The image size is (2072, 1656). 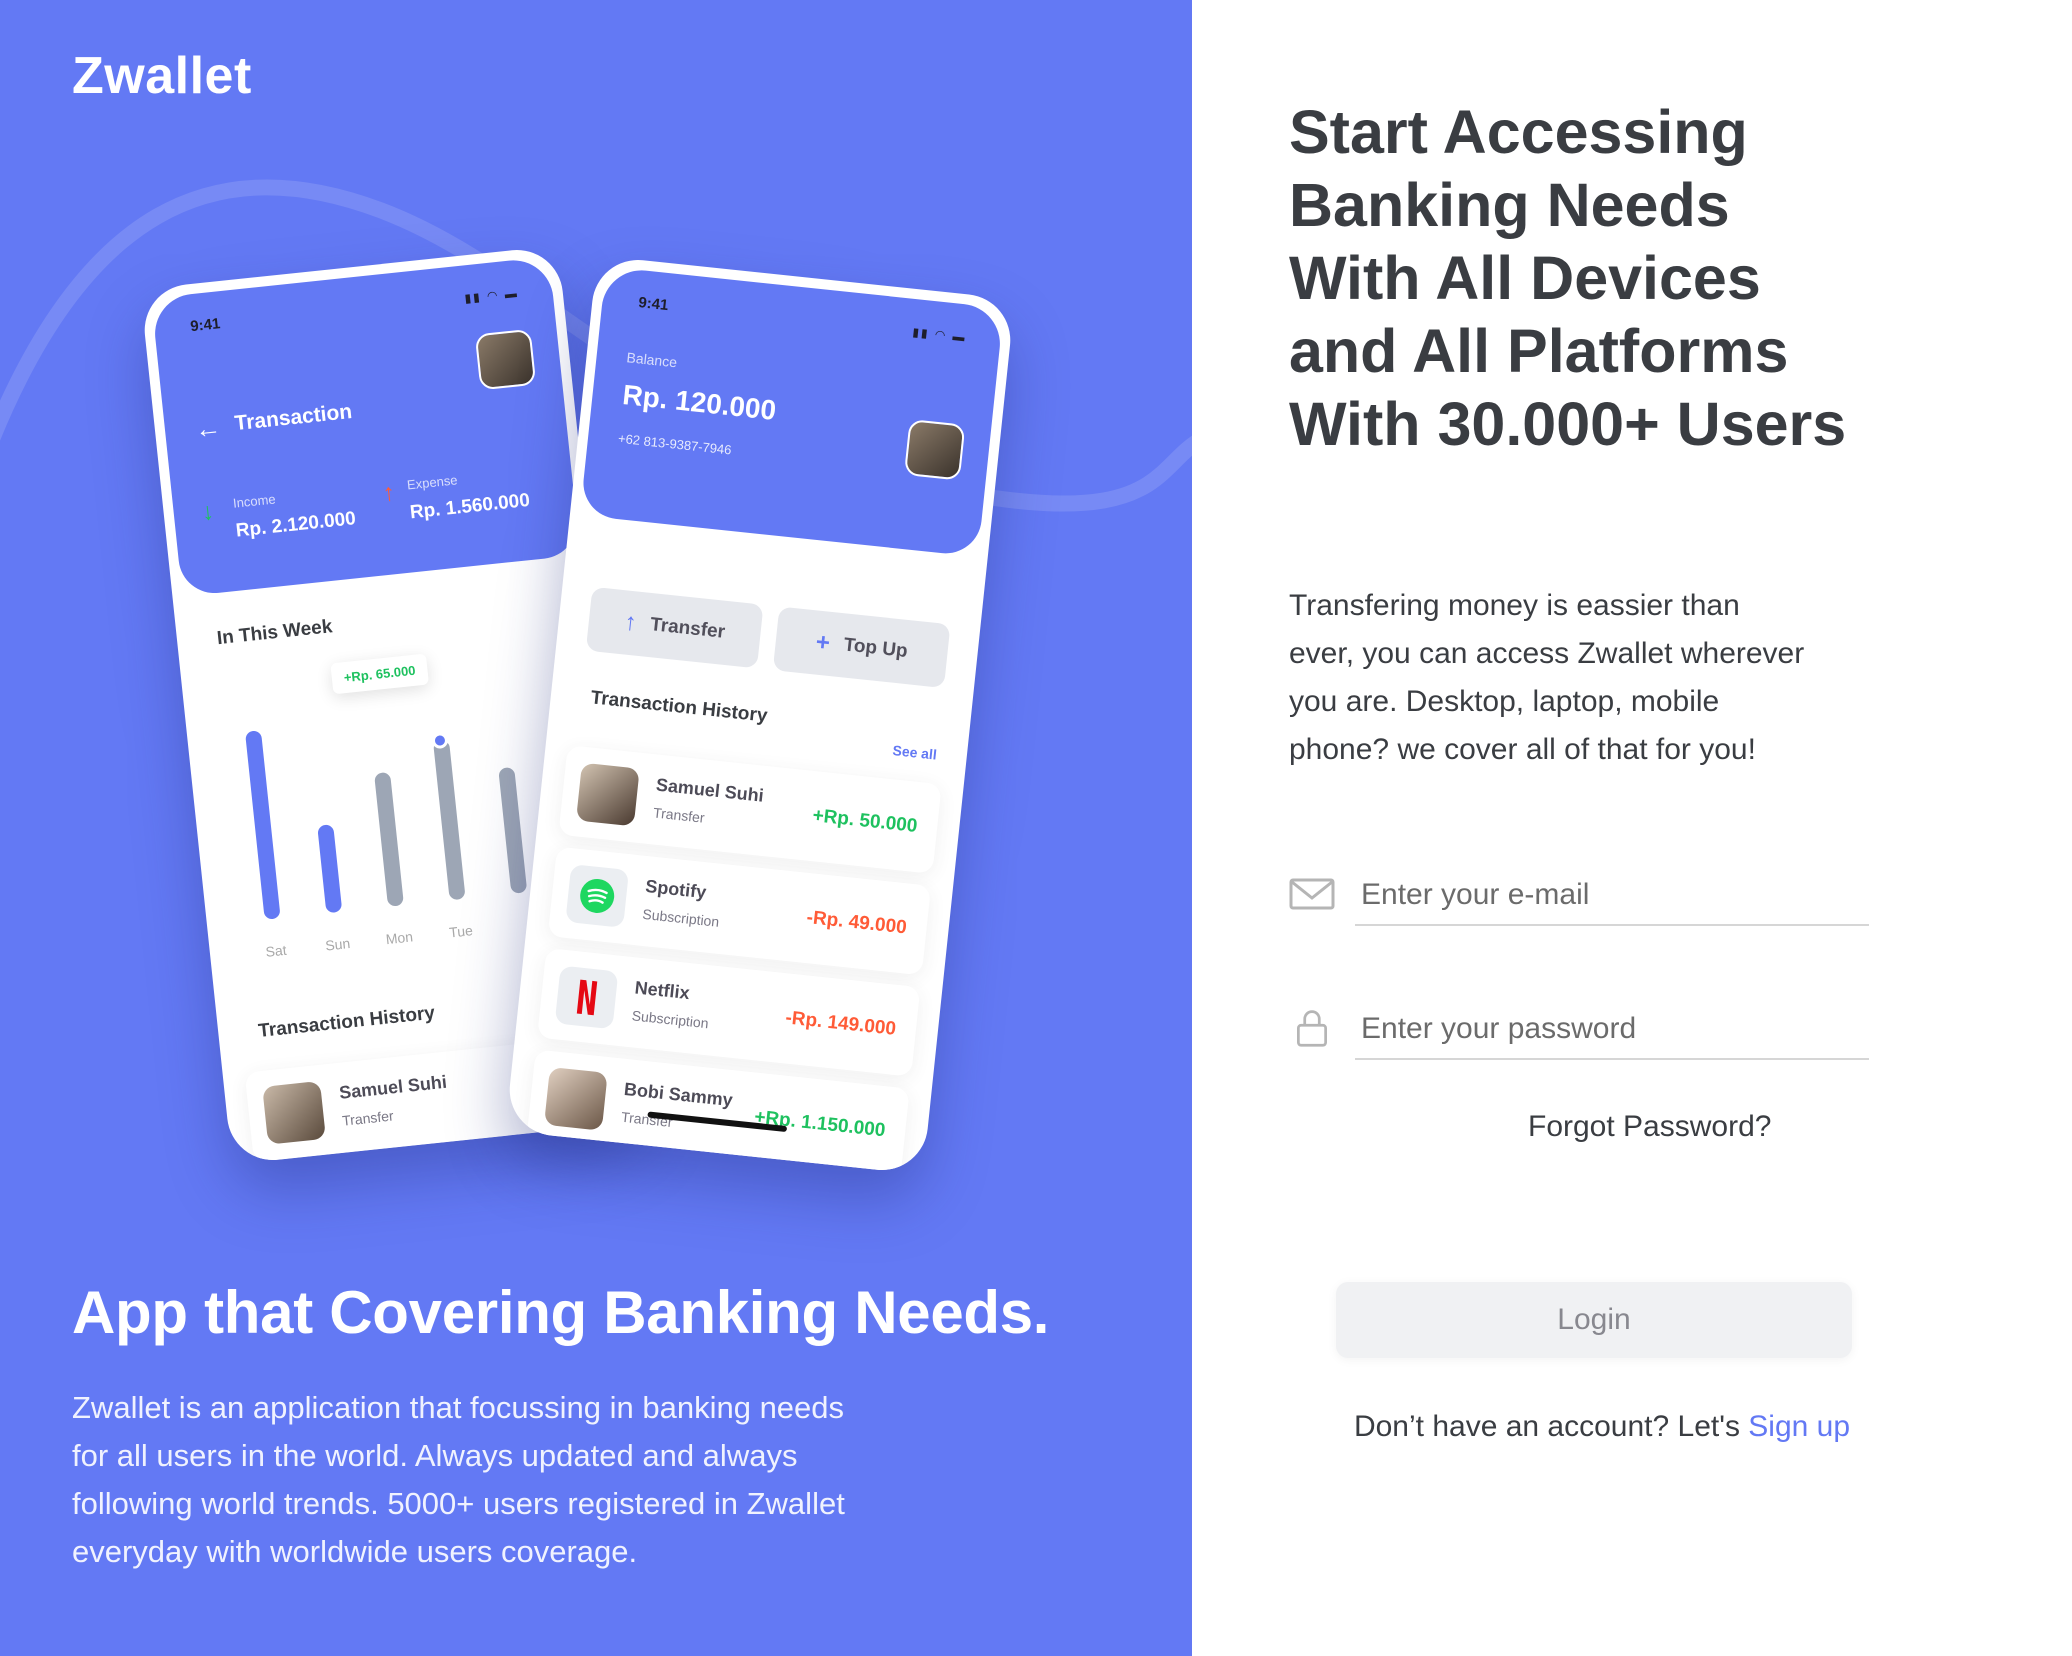 What do you see at coordinates (597, 896) in the screenshot?
I see `spotify-icon` at bounding box center [597, 896].